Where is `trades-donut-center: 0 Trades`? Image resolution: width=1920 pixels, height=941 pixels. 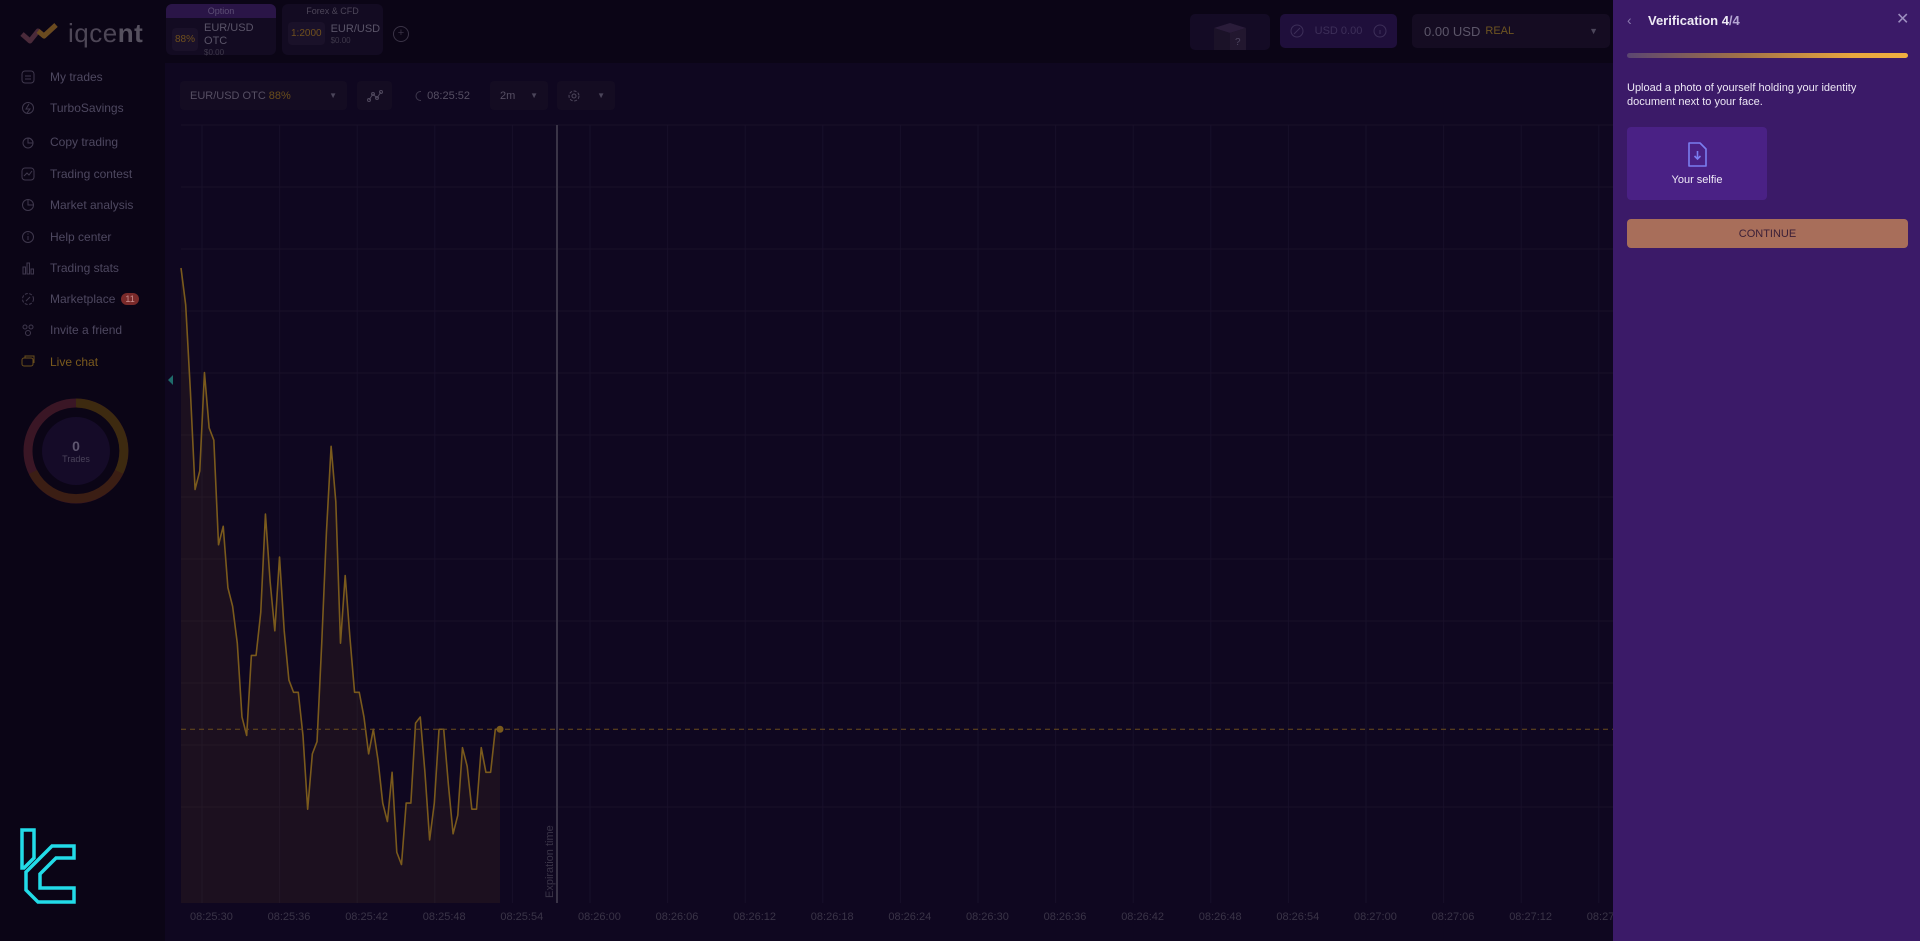 trades-donut-center: 0 Trades is located at coordinates (76, 451).